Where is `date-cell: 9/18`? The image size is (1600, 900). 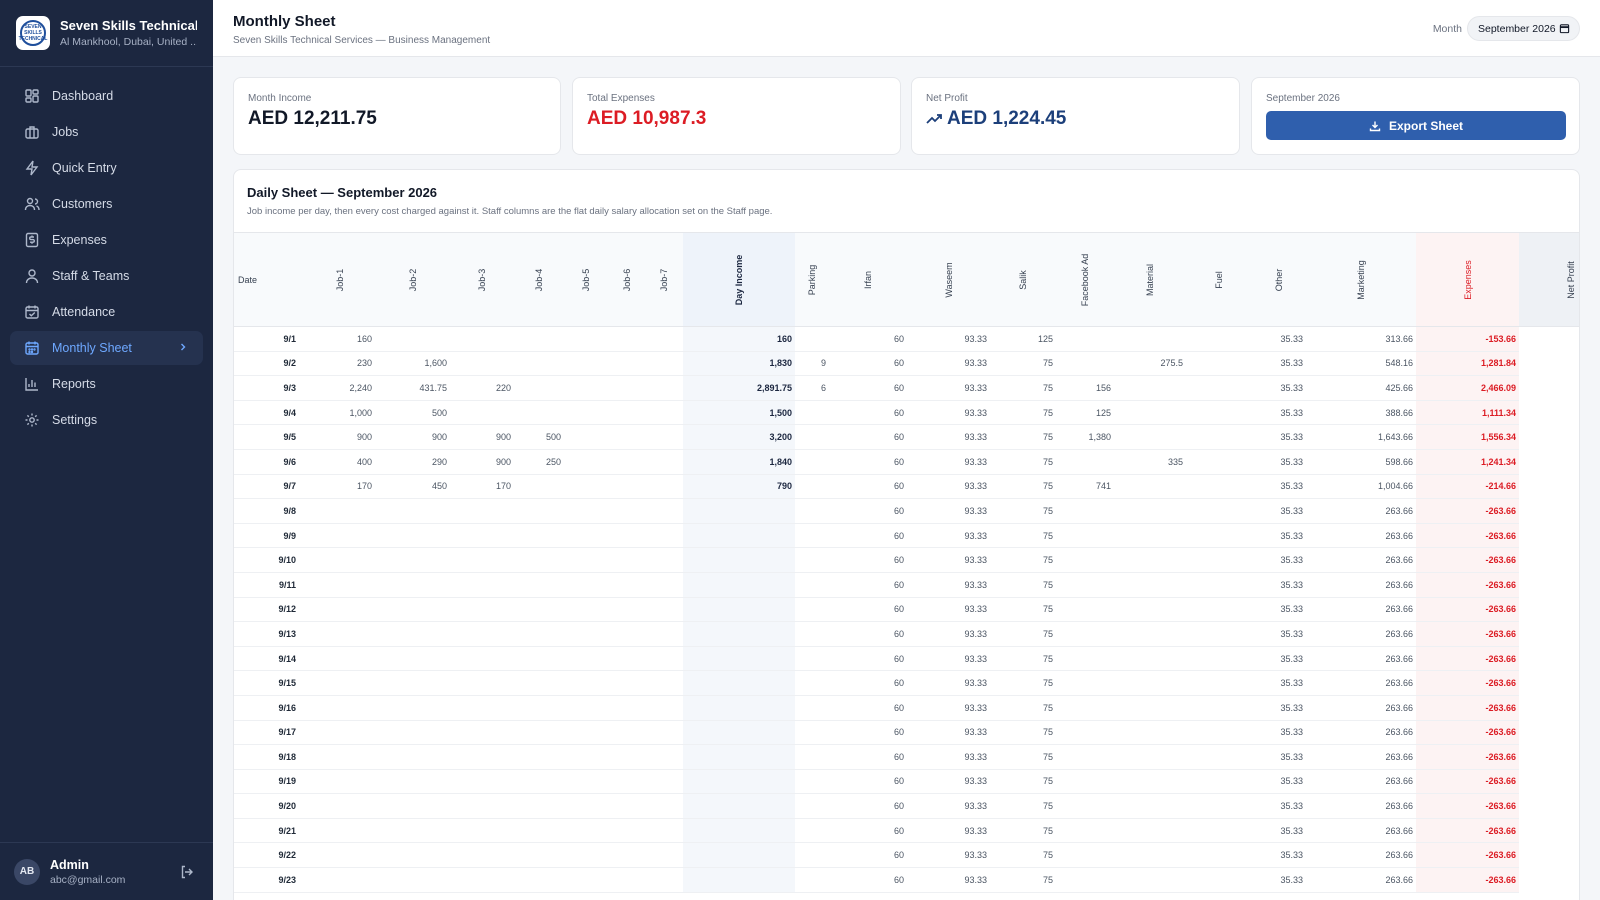
date-cell: 9/18 is located at coordinates (269, 757).